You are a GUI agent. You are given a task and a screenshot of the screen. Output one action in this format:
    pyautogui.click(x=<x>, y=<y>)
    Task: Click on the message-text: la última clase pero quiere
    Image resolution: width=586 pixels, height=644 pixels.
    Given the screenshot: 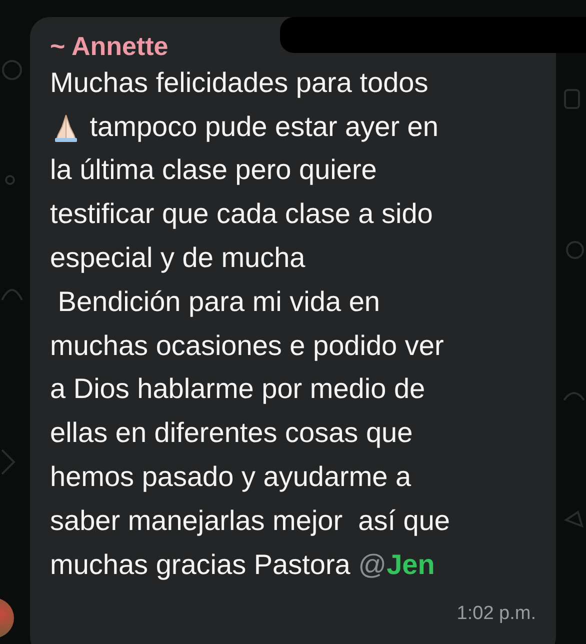 What is the action you would take?
    pyautogui.click(x=213, y=170)
    